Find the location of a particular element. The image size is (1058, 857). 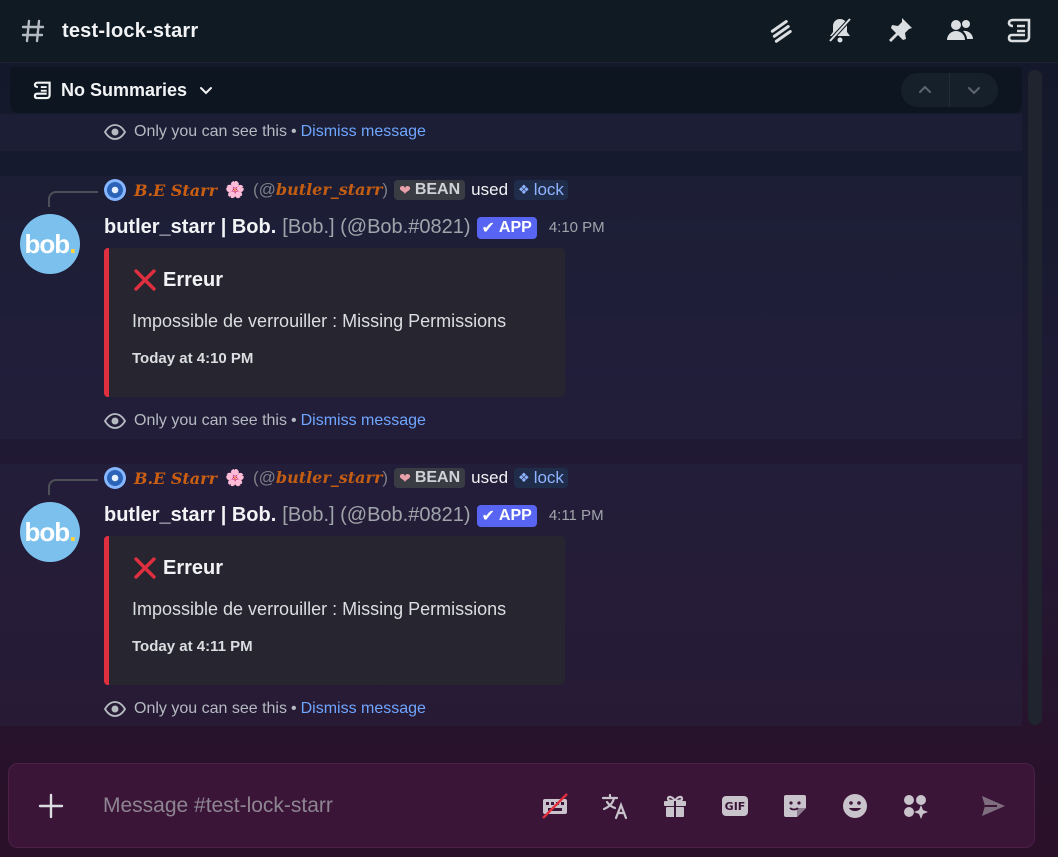

gift-icon is located at coordinates (675, 806).